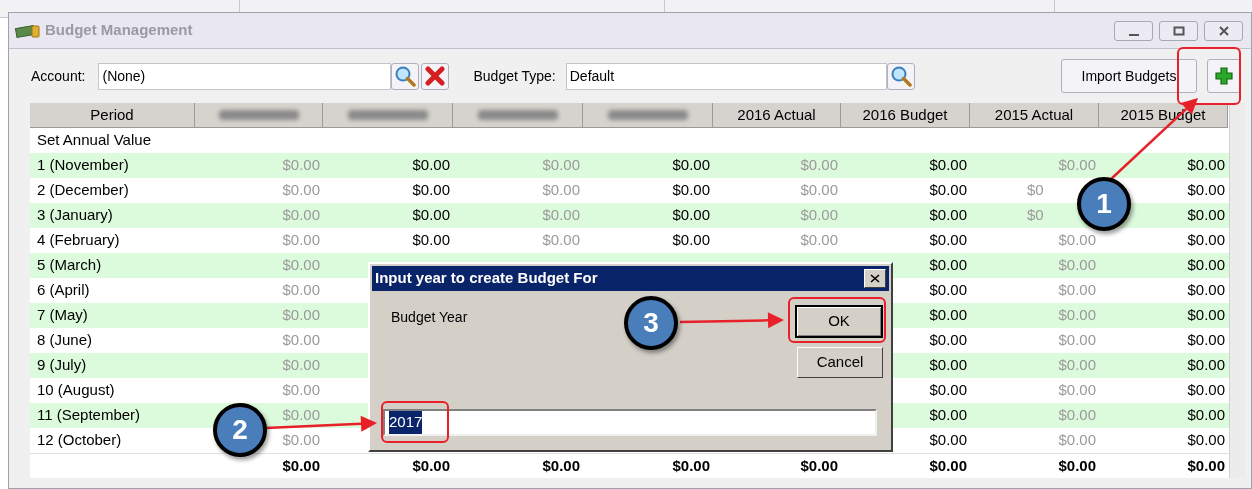 The image size is (1252, 489). I want to click on period-cell-text: Set Annual Value, so click(94, 140).